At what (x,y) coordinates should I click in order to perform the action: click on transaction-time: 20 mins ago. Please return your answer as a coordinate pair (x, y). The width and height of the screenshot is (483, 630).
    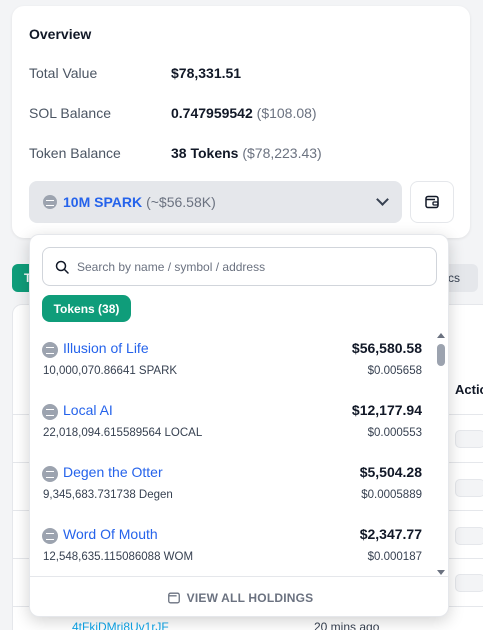
    Looking at the image, I should click on (347, 625).